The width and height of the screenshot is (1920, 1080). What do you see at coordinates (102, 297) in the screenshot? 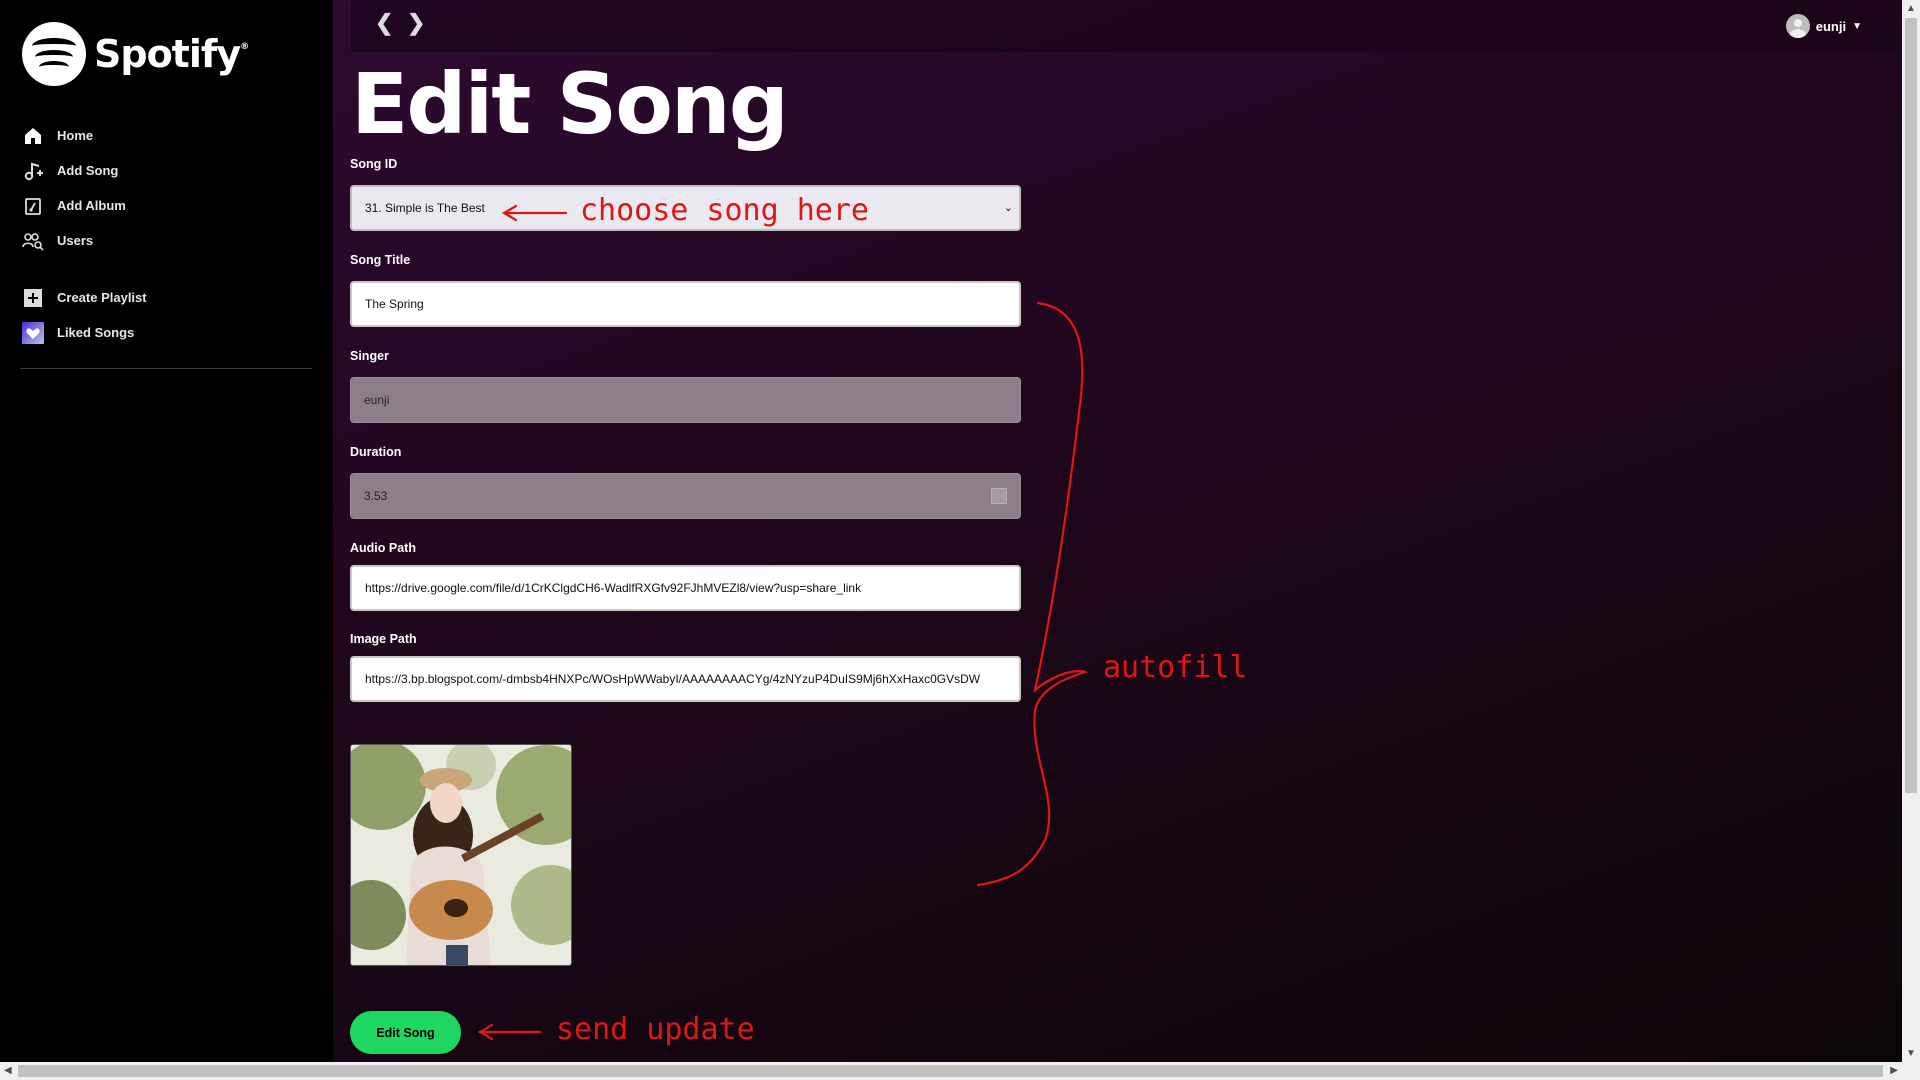
I see `sidebar-item-label: Create Playlist` at bounding box center [102, 297].